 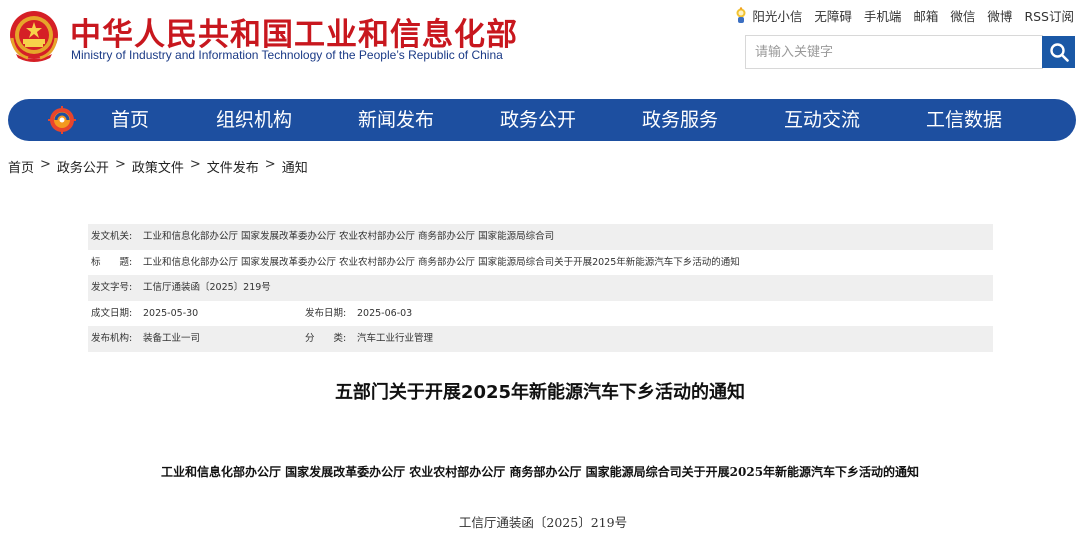 What do you see at coordinates (883, 15) in the screenshot?
I see `top-link-mobile: 手机端` at bounding box center [883, 15].